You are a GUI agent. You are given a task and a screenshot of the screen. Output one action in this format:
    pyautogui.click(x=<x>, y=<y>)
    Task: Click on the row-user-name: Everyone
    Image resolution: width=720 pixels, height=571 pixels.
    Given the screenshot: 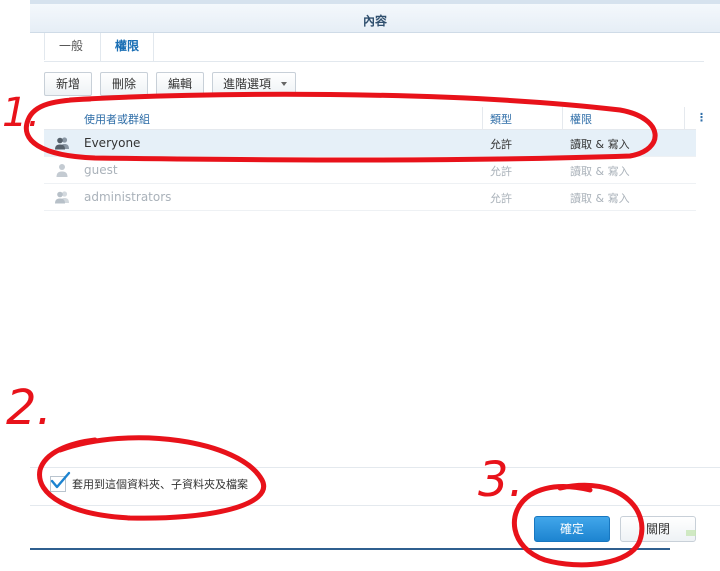 What is the action you would take?
    pyautogui.click(x=112, y=143)
    